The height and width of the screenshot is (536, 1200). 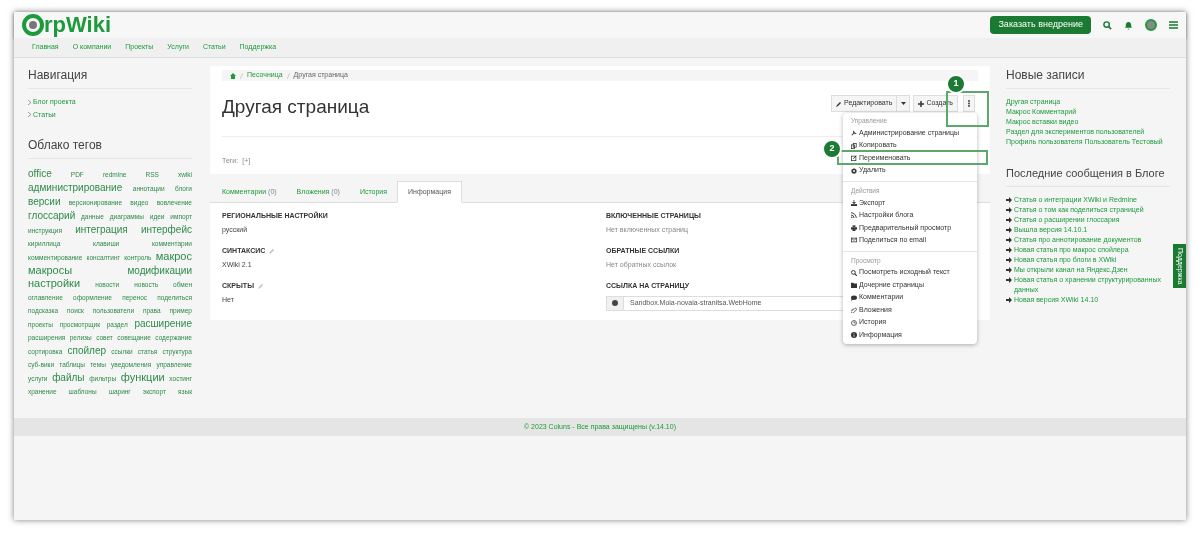 I want to click on caret-icon, so click(x=903, y=103).